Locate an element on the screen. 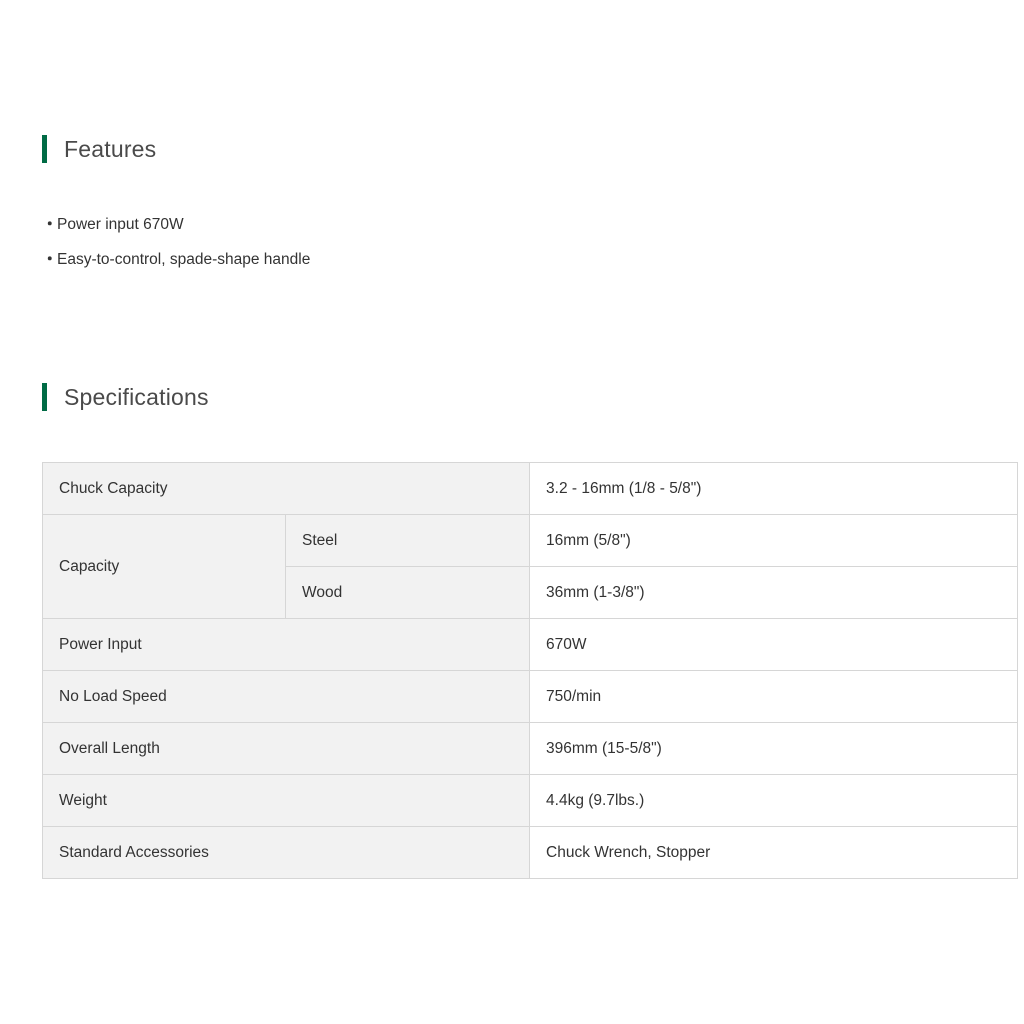  spec-value: 396mm (15-5/8") is located at coordinates (774, 748).